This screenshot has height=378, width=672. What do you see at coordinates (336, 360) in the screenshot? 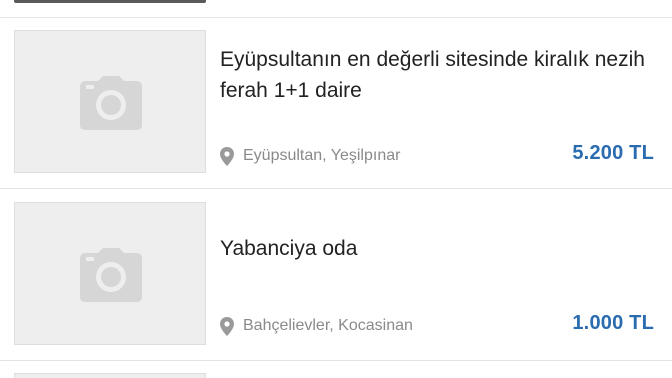
I see `divider` at bounding box center [336, 360].